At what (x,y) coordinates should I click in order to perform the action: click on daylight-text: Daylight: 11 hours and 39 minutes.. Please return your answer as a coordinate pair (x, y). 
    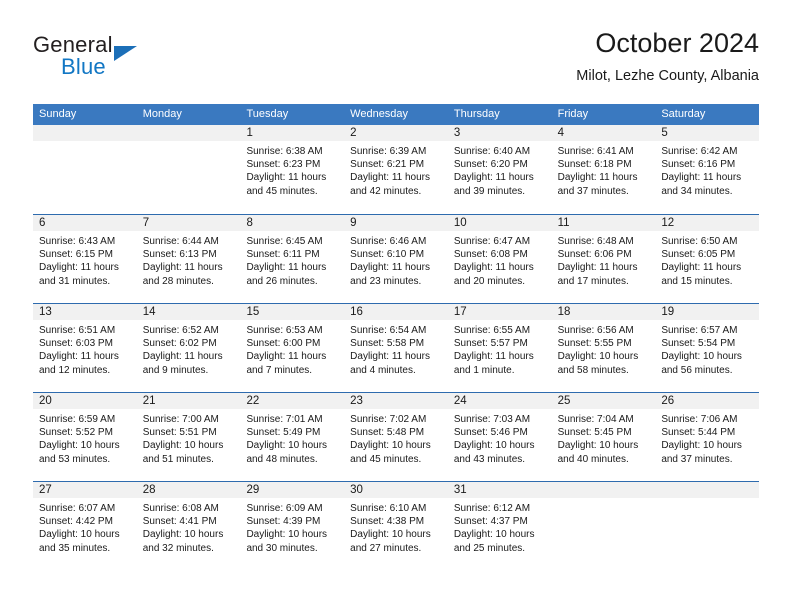
    Looking at the image, I should click on (493, 184).